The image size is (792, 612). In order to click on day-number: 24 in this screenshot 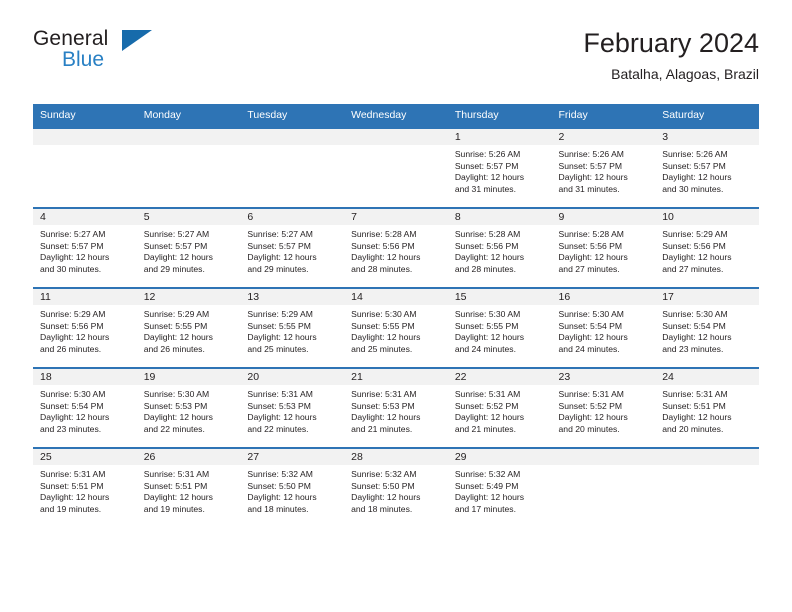, I will do `click(707, 377)`.